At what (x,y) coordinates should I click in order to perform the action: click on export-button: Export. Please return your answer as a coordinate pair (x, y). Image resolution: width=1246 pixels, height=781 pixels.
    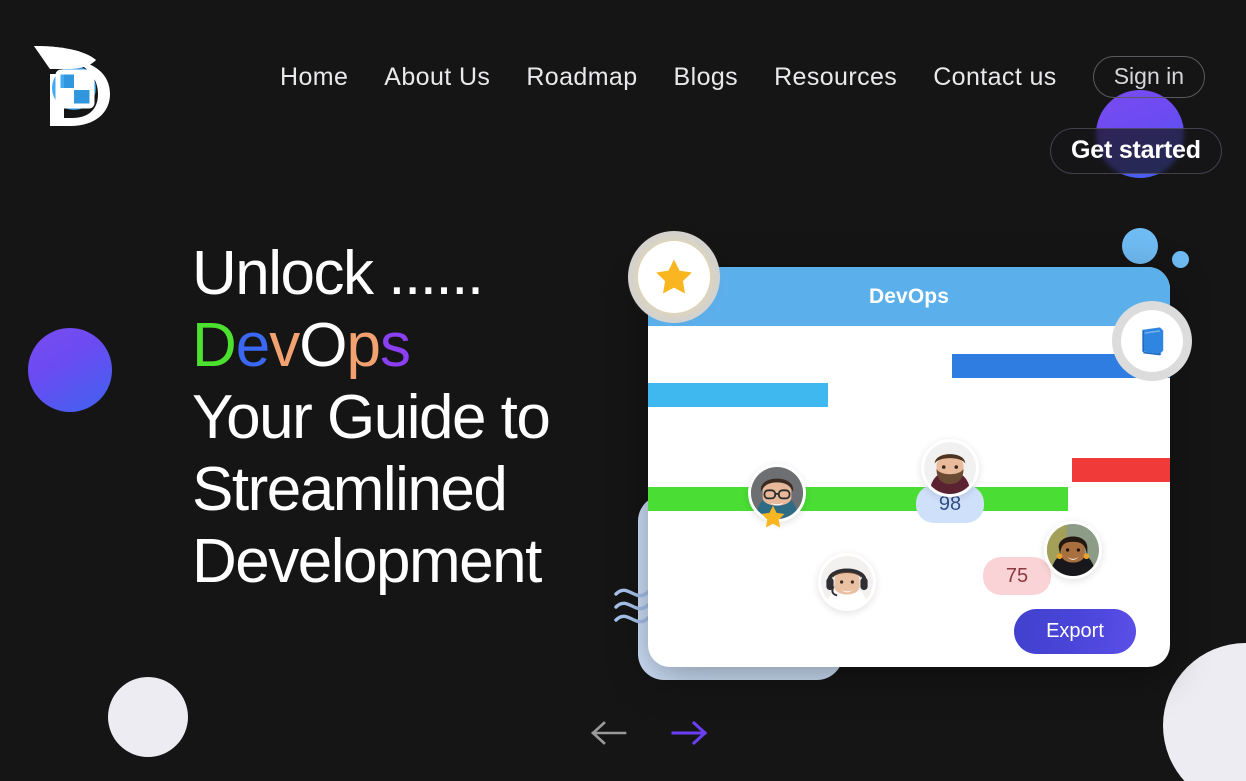
    Looking at the image, I should click on (1075, 631).